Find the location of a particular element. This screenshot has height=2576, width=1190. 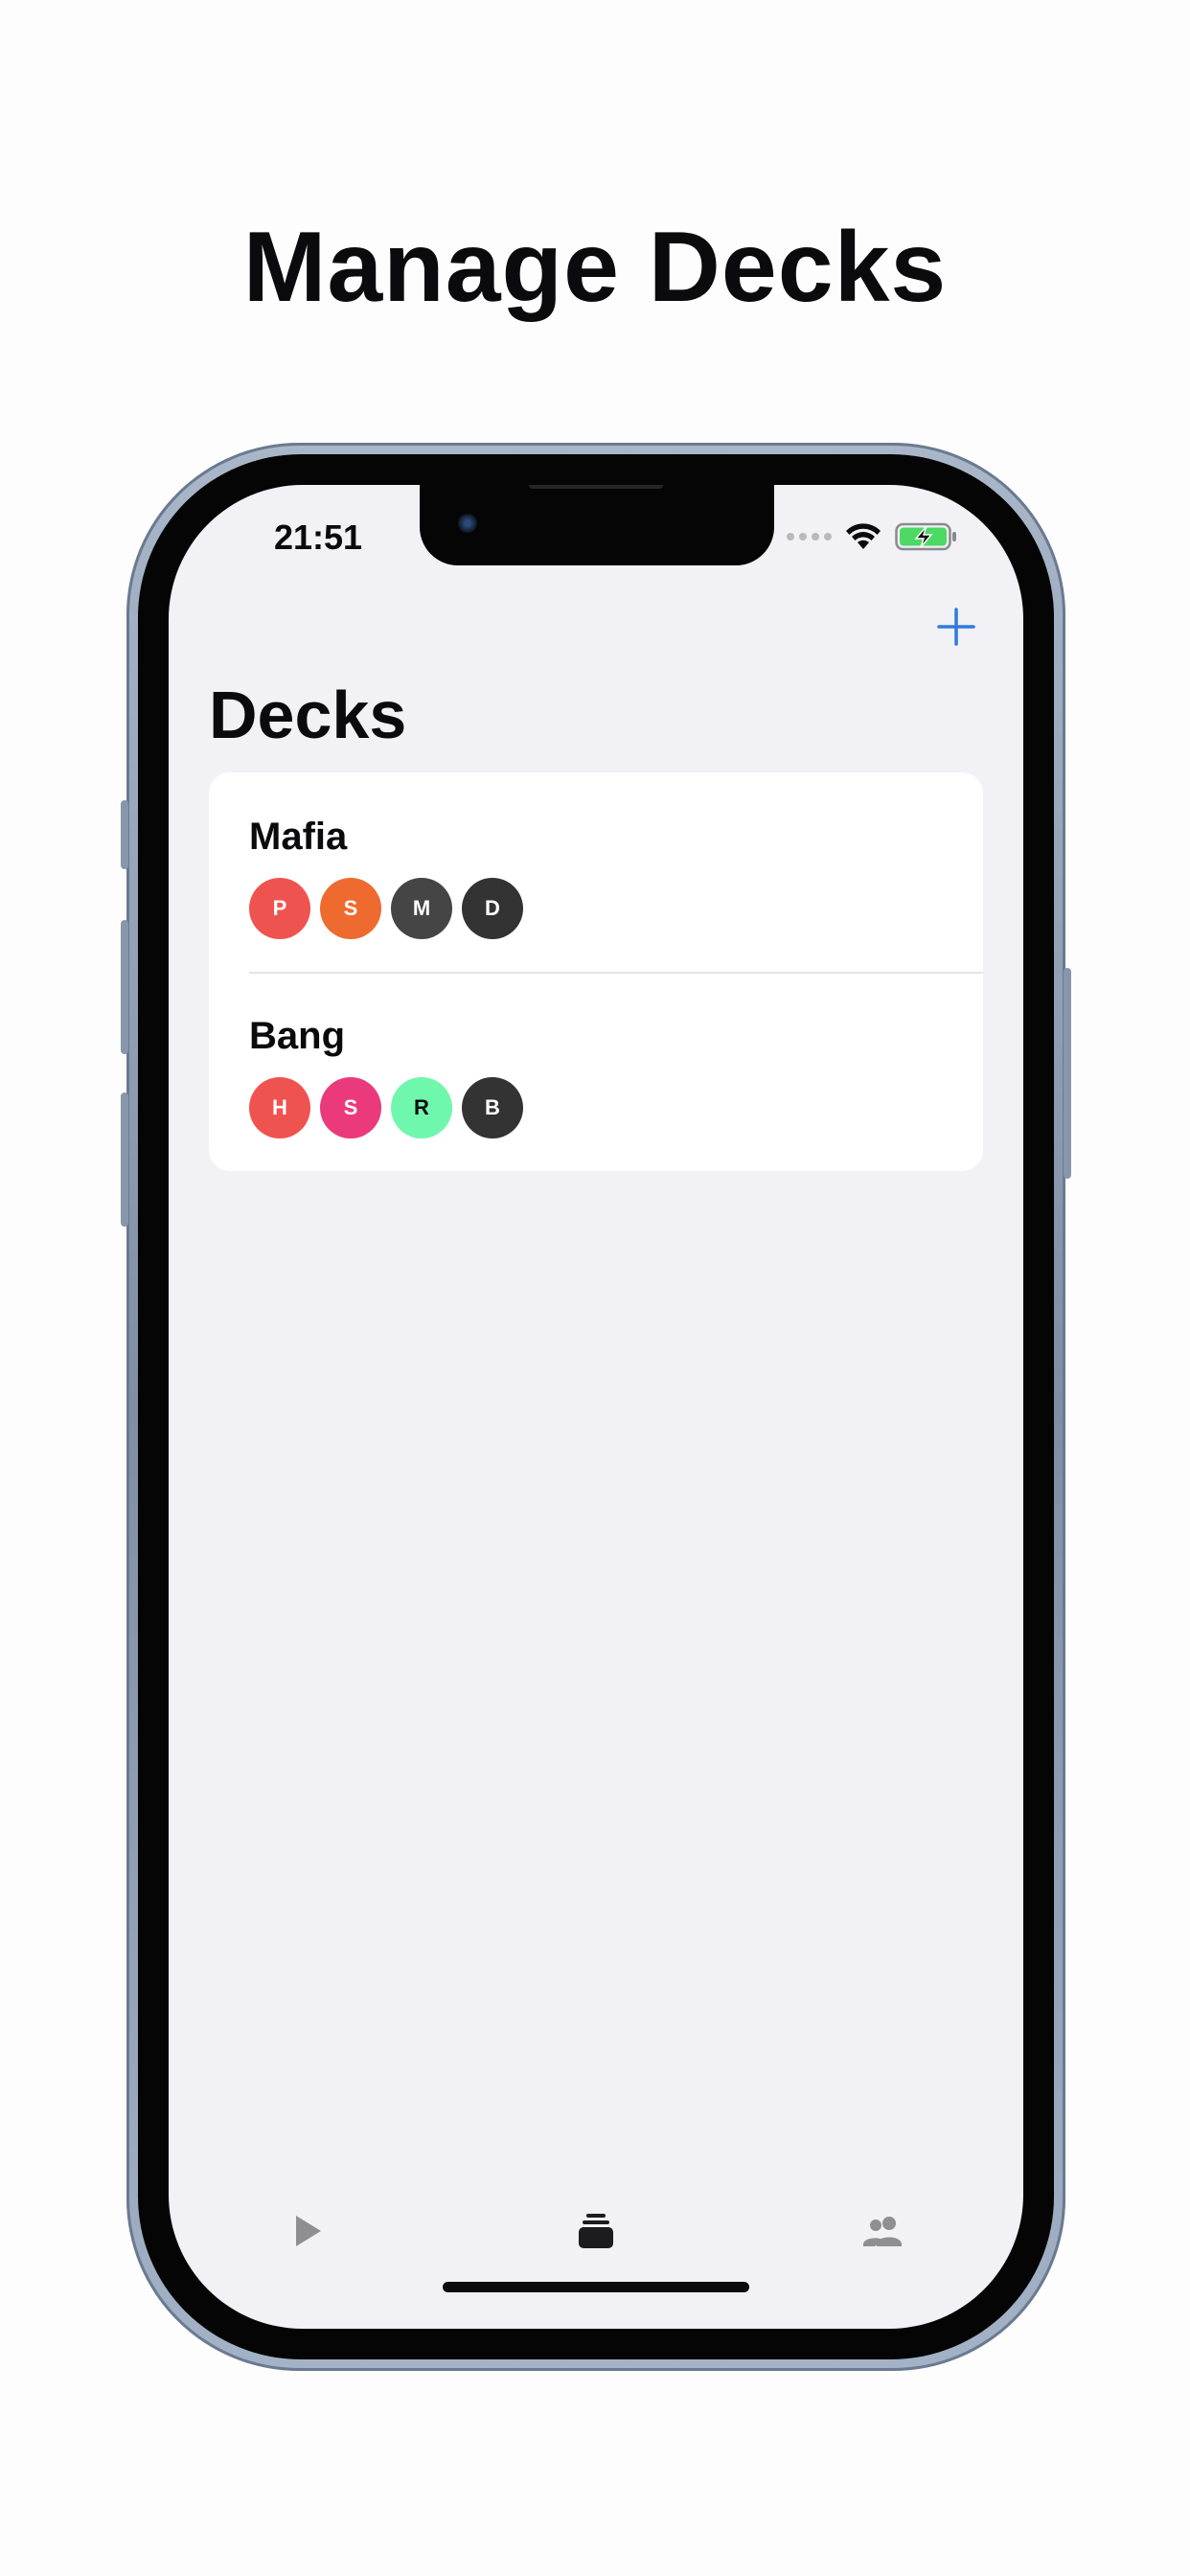

deck-list: Mafia P S M D Bang H S R B is located at coordinates (596, 971).